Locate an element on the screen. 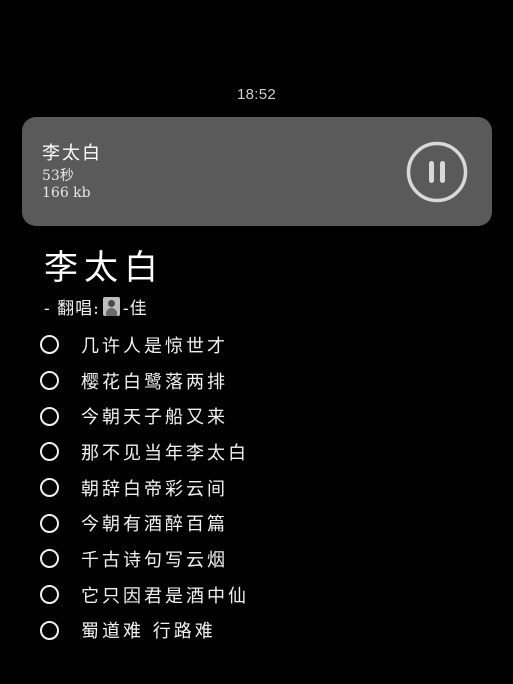 The image size is (513, 684). lyric-line: 它只因君是酒中仙 is located at coordinates (165, 596).